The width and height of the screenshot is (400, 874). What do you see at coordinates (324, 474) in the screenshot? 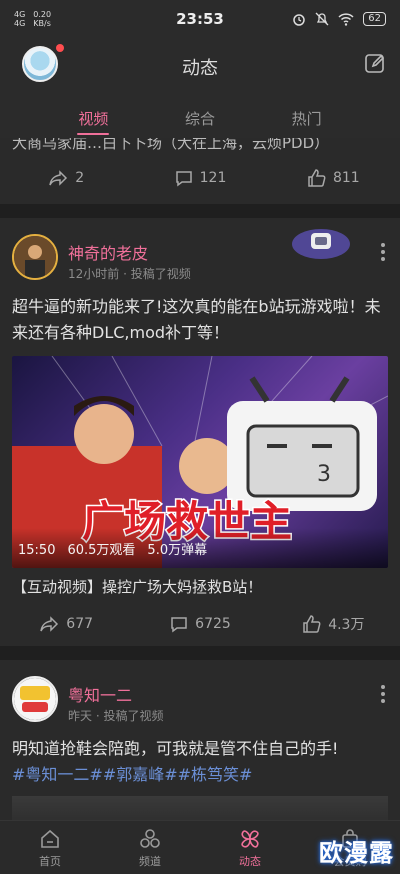
I see `svg-text: 3` at bounding box center [324, 474].